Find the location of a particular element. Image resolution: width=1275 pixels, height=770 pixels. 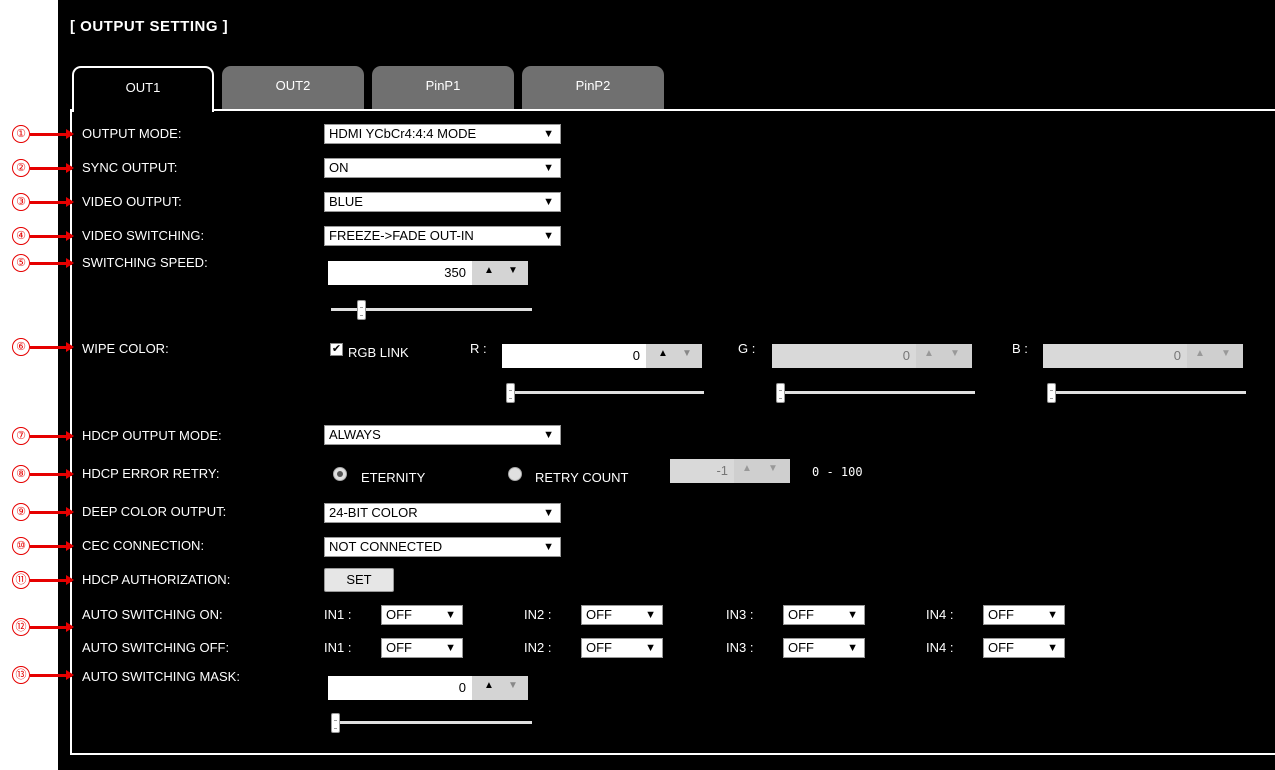

wipe-g-slider-handle is located at coordinates (780, 393).